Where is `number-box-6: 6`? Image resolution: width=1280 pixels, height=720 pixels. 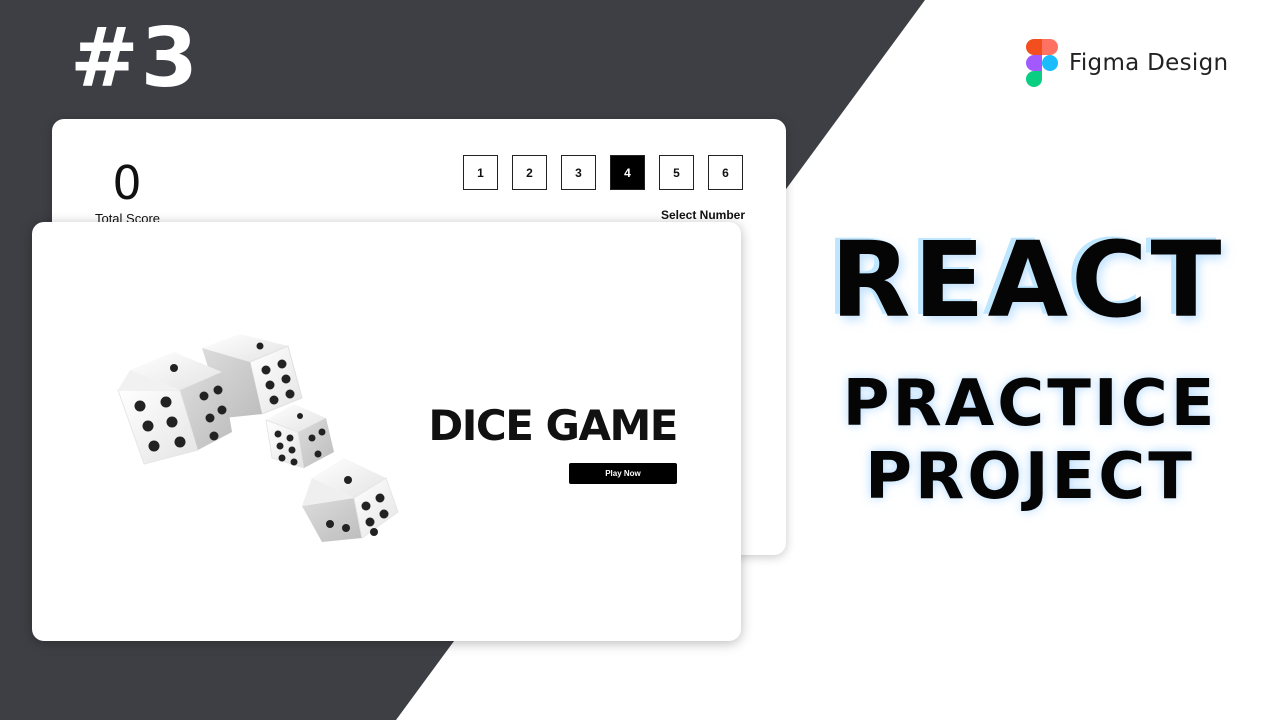 number-box-6: 6 is located at coordinates (725, 172).